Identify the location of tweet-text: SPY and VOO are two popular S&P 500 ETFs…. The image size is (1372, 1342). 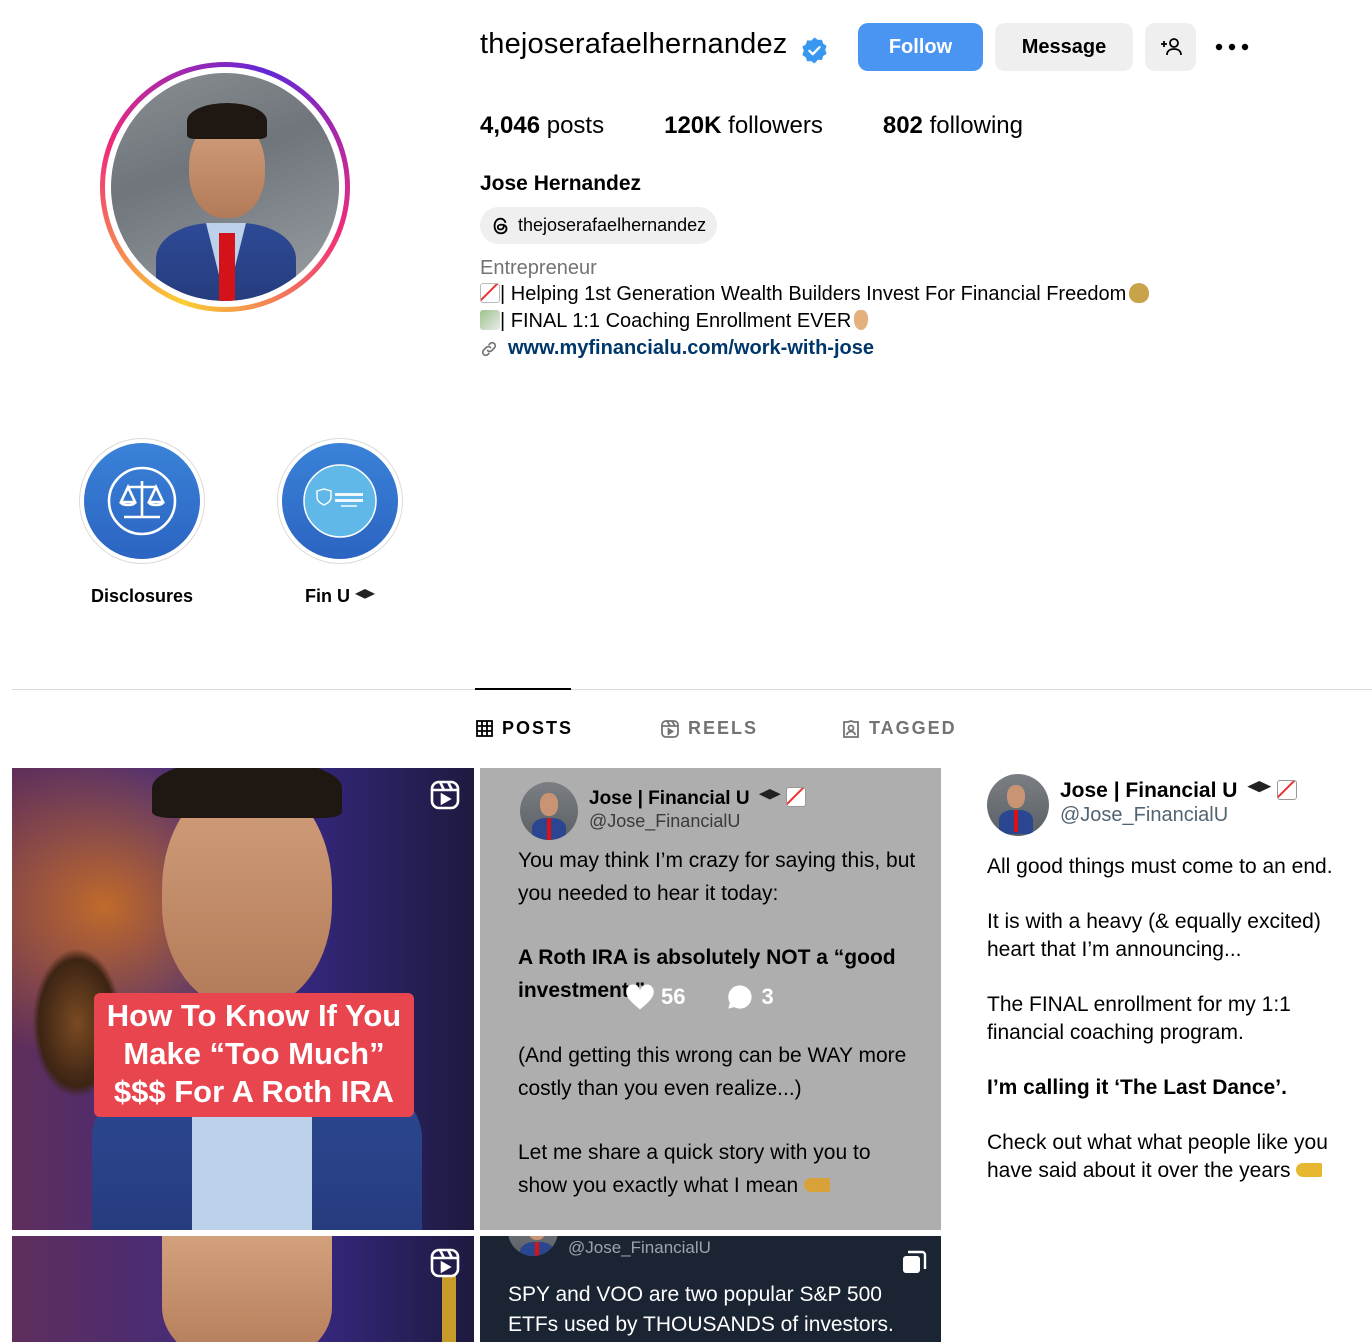
(701, 1309).